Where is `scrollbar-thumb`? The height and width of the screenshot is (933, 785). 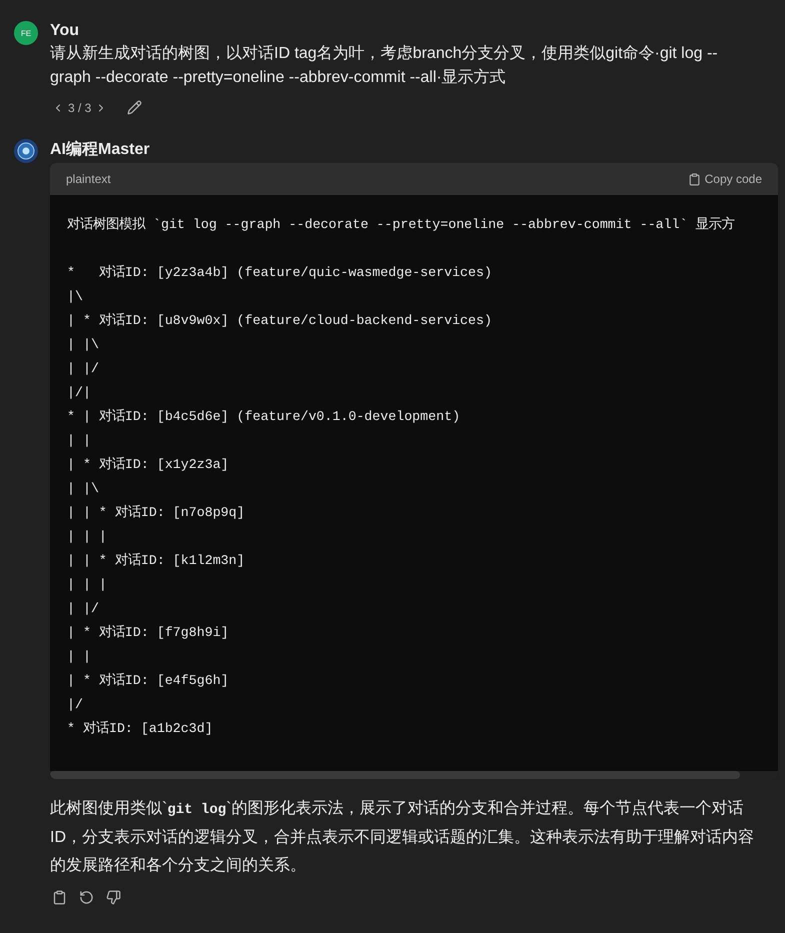 scrollbar-thumb is located at coordinates (395, 775).